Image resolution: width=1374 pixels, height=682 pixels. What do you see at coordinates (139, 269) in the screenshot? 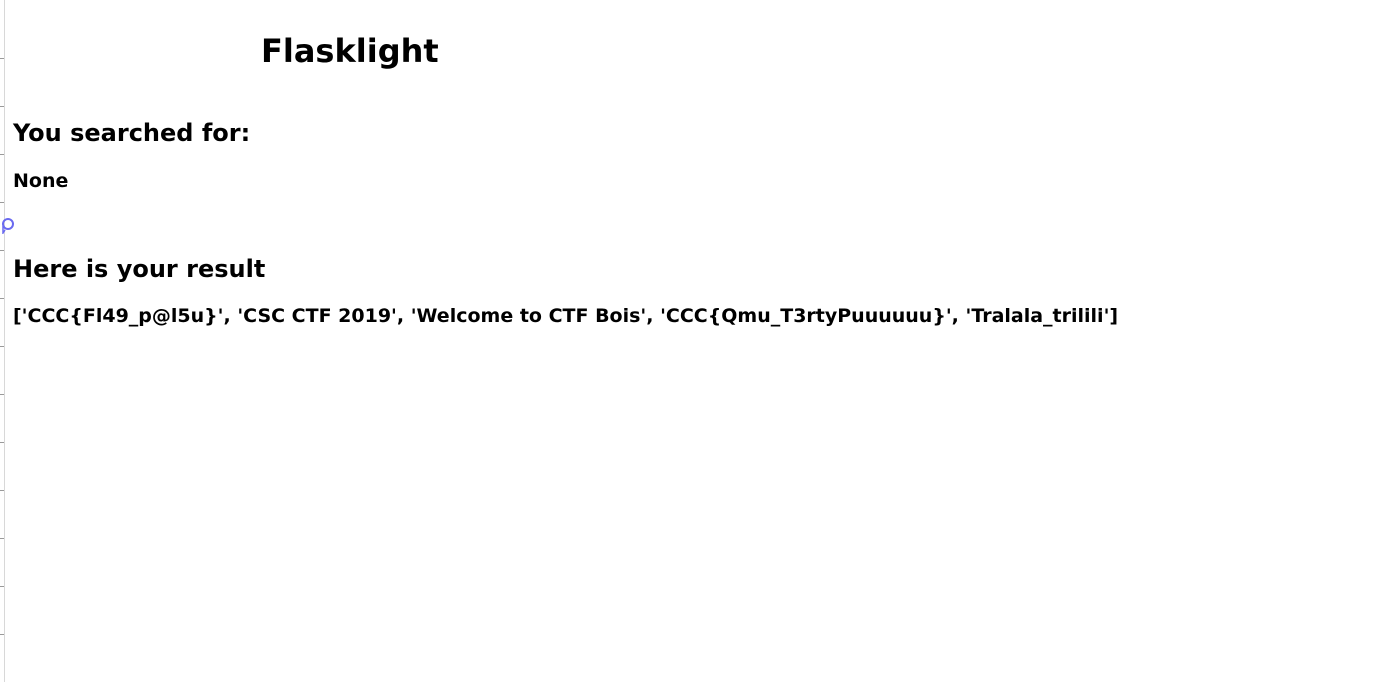
I see `result-heading: Here is your result` at bounding box center [139, 269].